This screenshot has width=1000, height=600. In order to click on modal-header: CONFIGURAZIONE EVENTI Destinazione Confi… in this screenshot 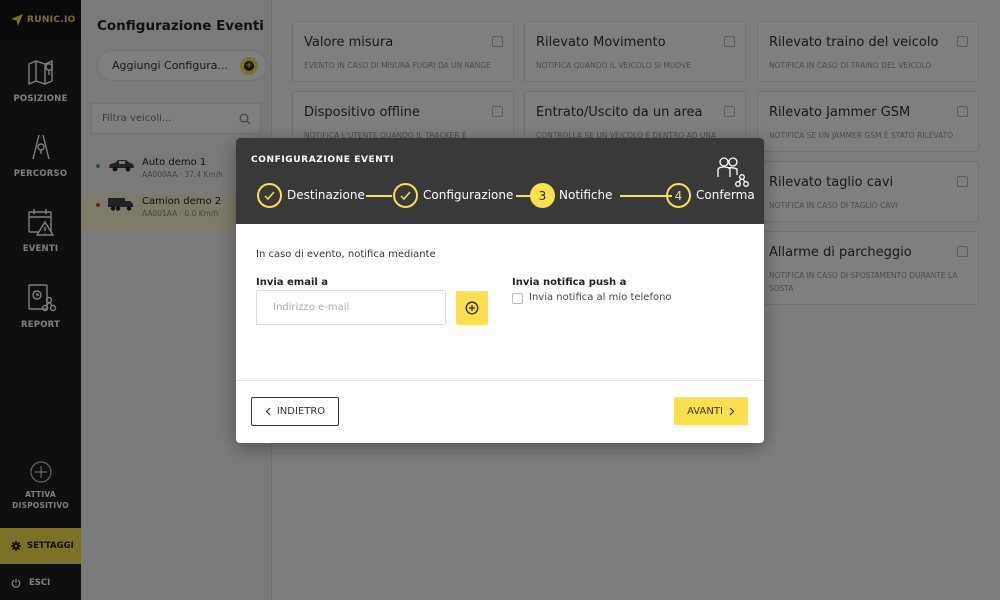, I will do `click(500, 181)`.